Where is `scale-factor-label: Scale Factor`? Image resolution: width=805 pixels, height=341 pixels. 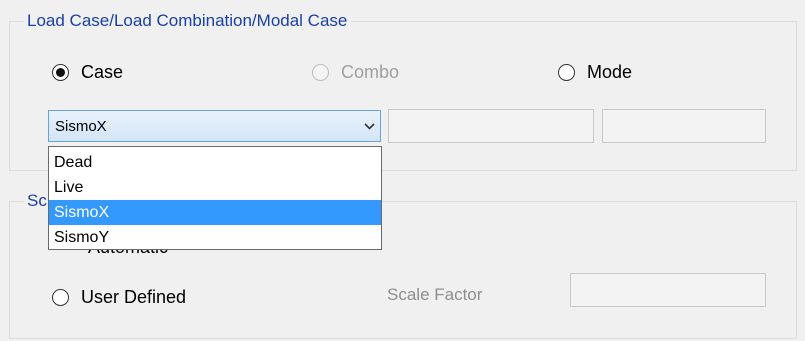 scale-factor-label: Scale Factor is located at coordinates (435, 294).